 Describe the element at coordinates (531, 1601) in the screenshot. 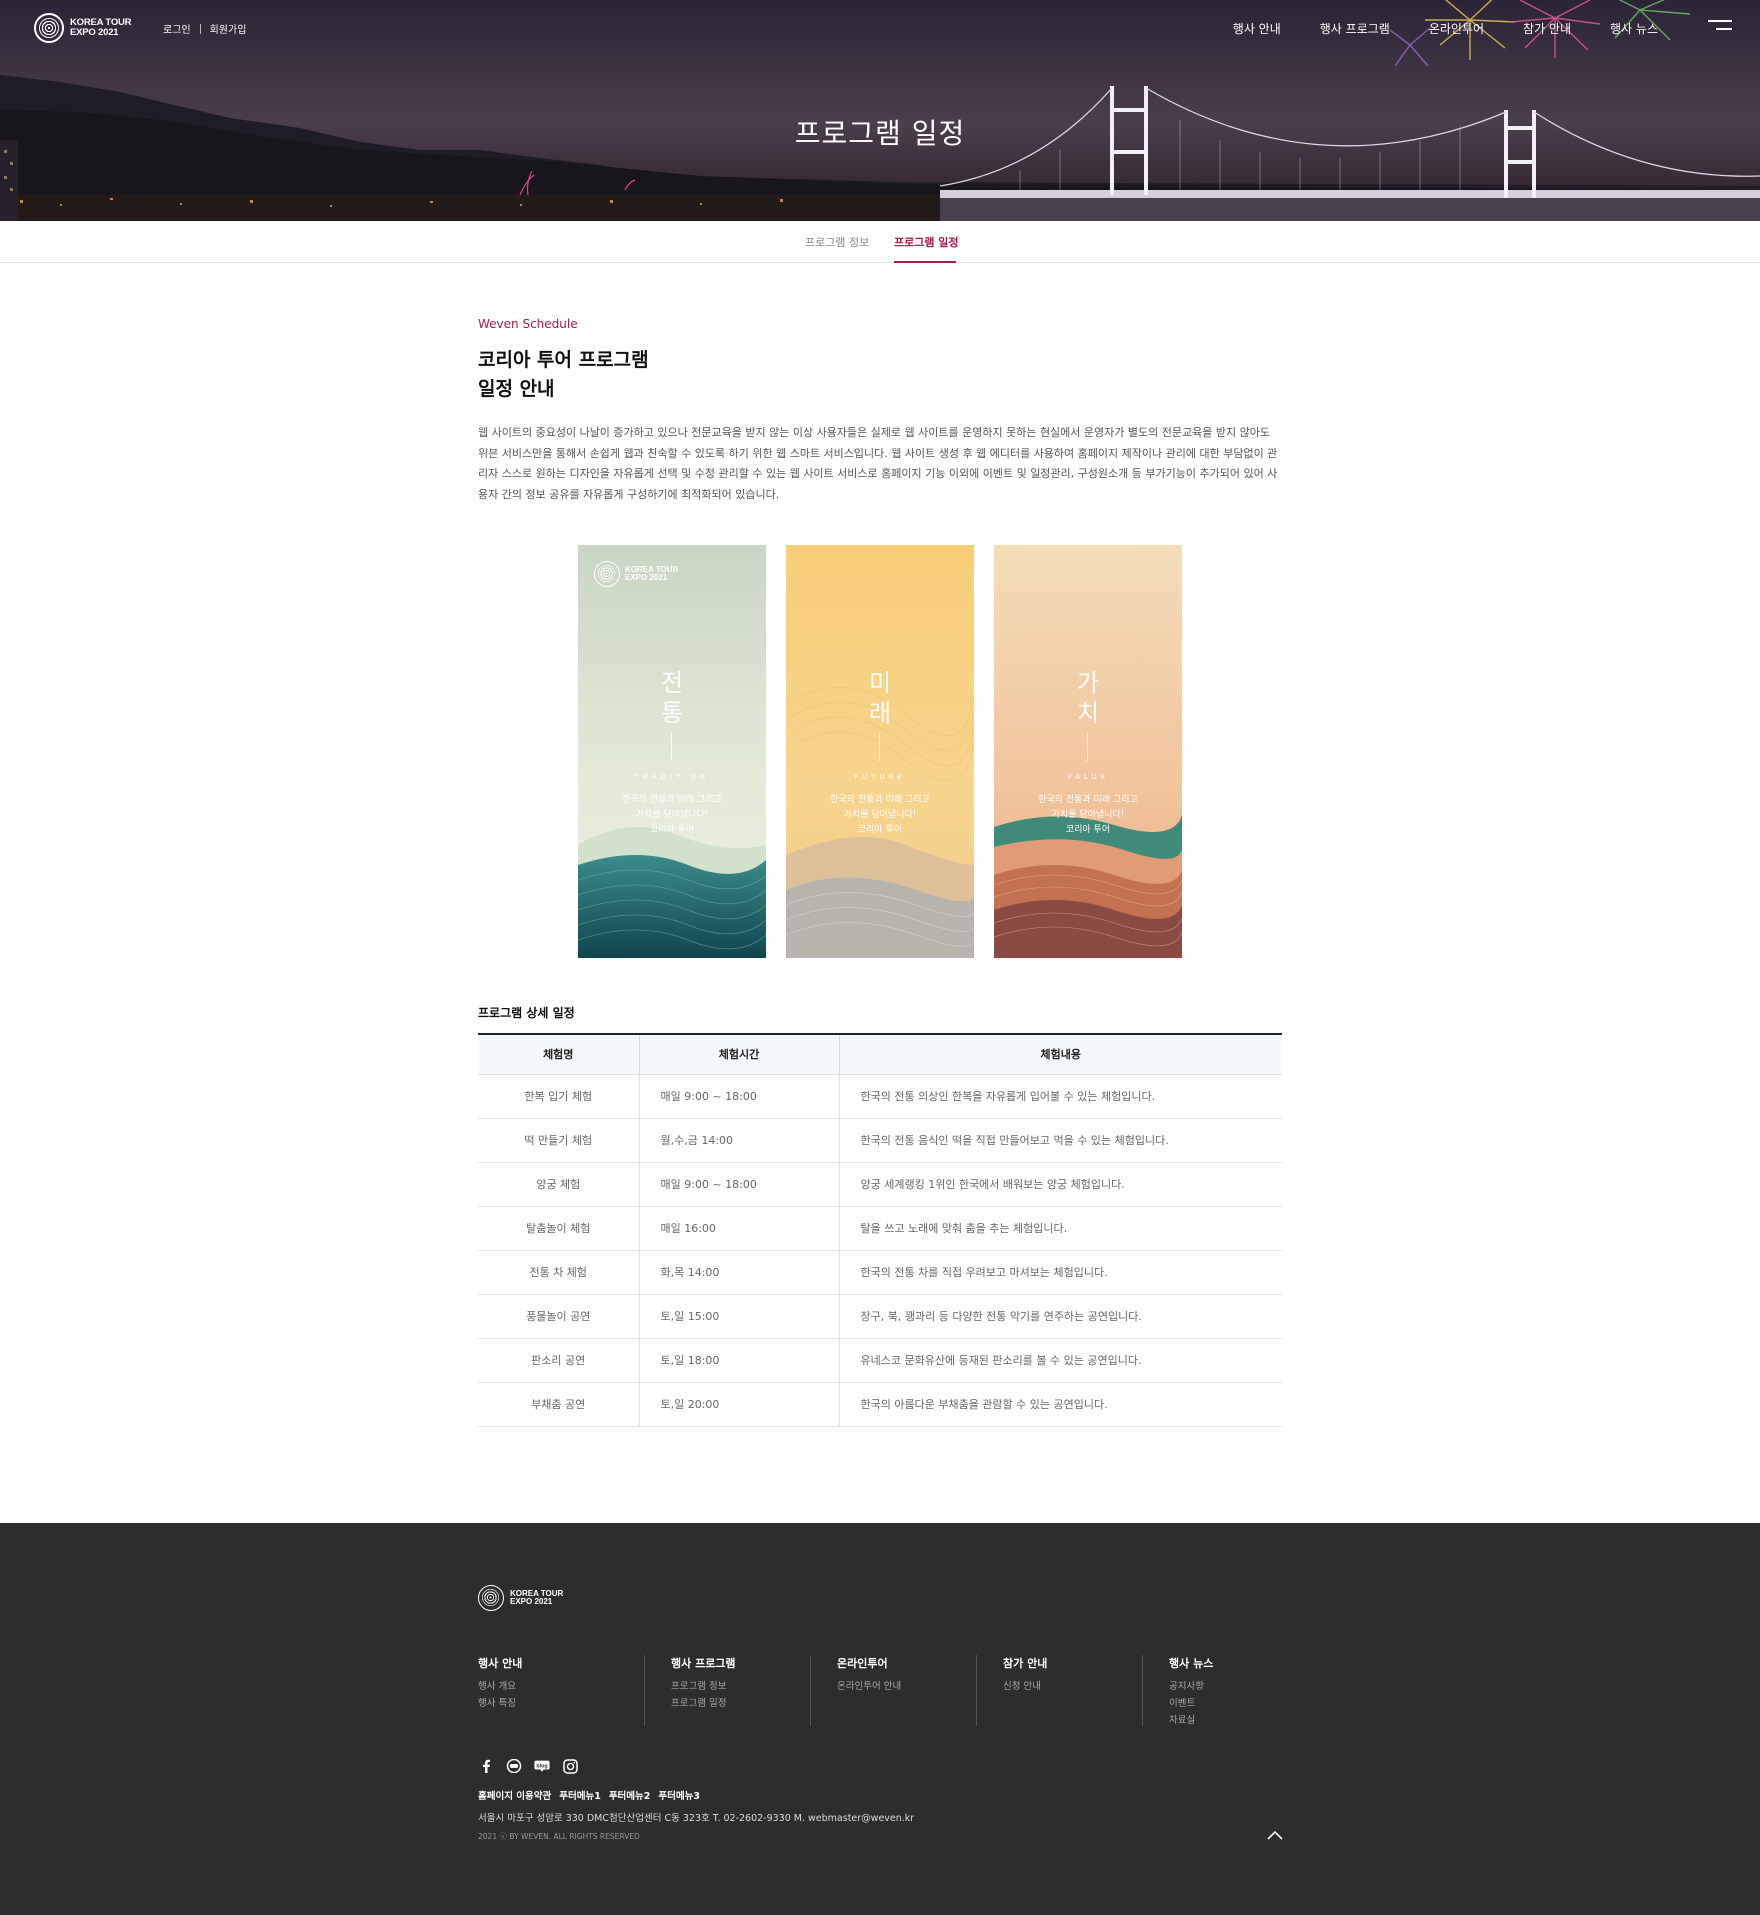

I see `footer-logo-line2: EXPO 2021` at that location.